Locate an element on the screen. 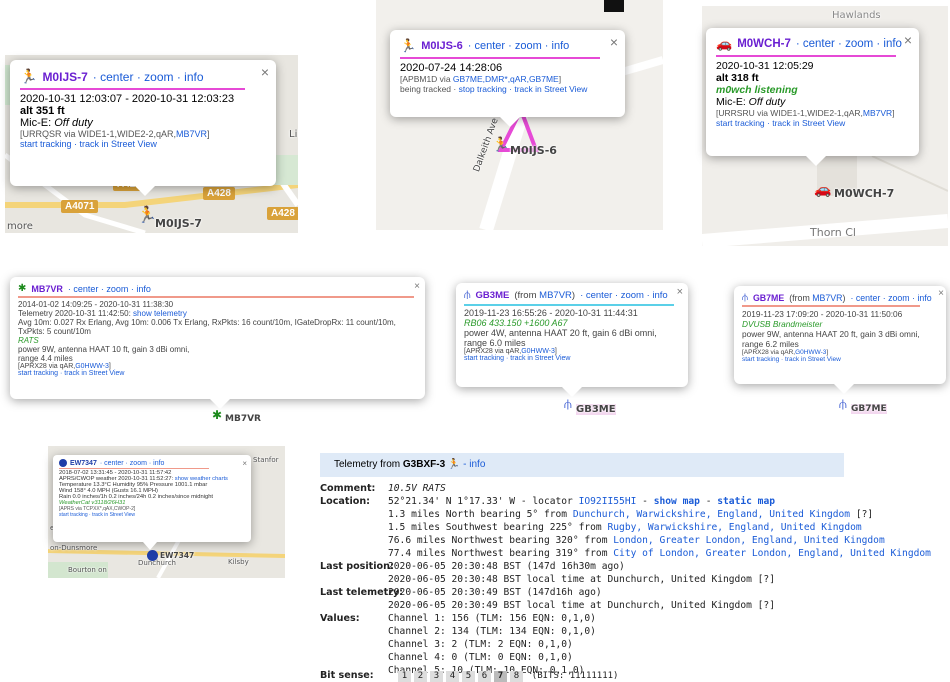 This screenshot has width=950, height=682. last-telemetry-value: 2020-06-05 20:30:49 BST (147d16h ago) is located at coordinates (495, 592).